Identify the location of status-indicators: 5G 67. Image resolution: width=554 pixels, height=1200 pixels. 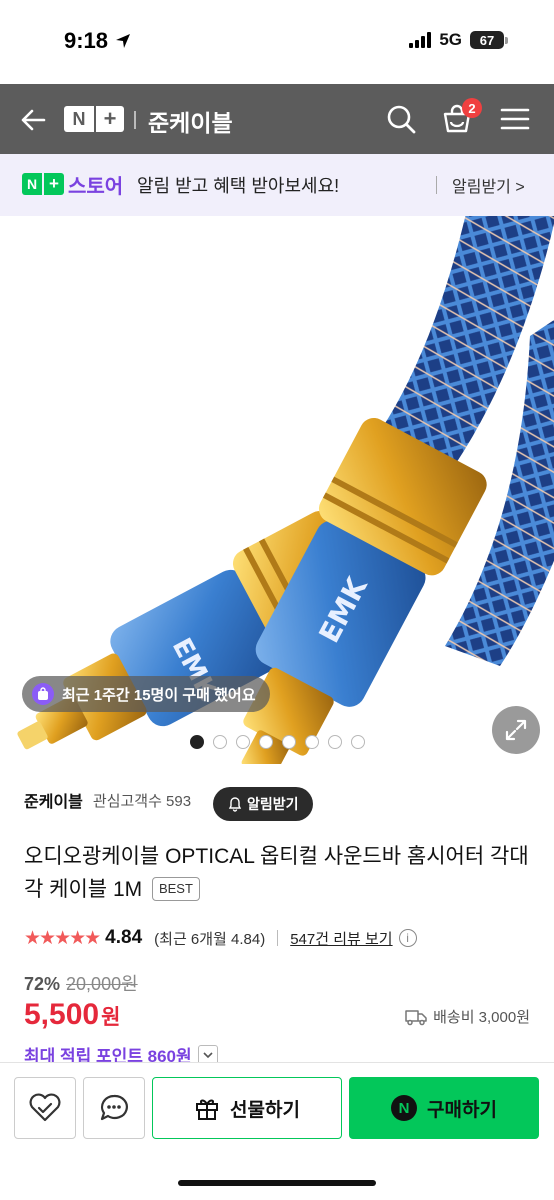
(458, 40).